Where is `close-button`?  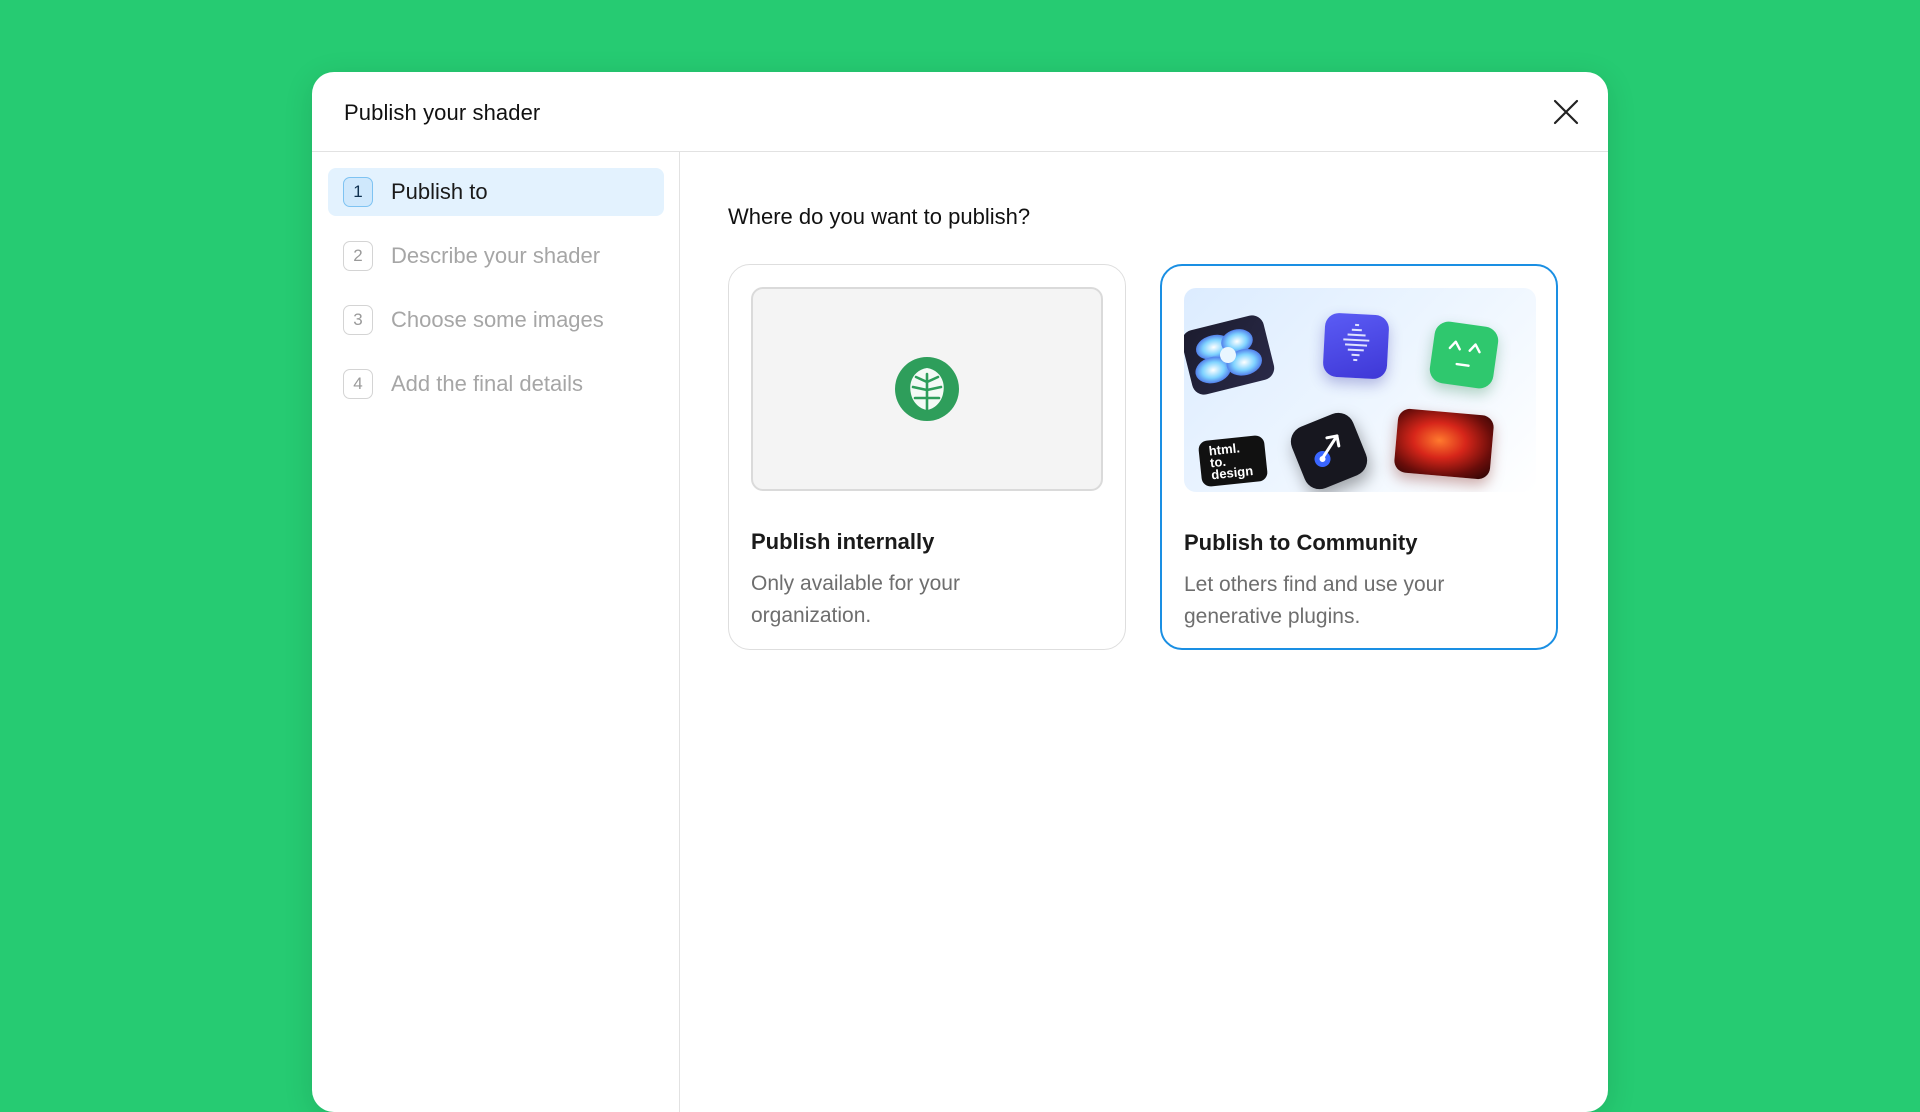 close-button is located at coordinates (1566, 112).